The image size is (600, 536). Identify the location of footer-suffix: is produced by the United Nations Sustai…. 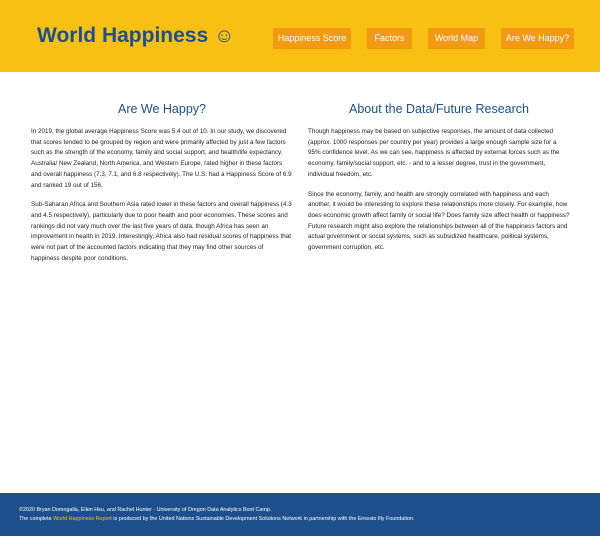
(263, 519).